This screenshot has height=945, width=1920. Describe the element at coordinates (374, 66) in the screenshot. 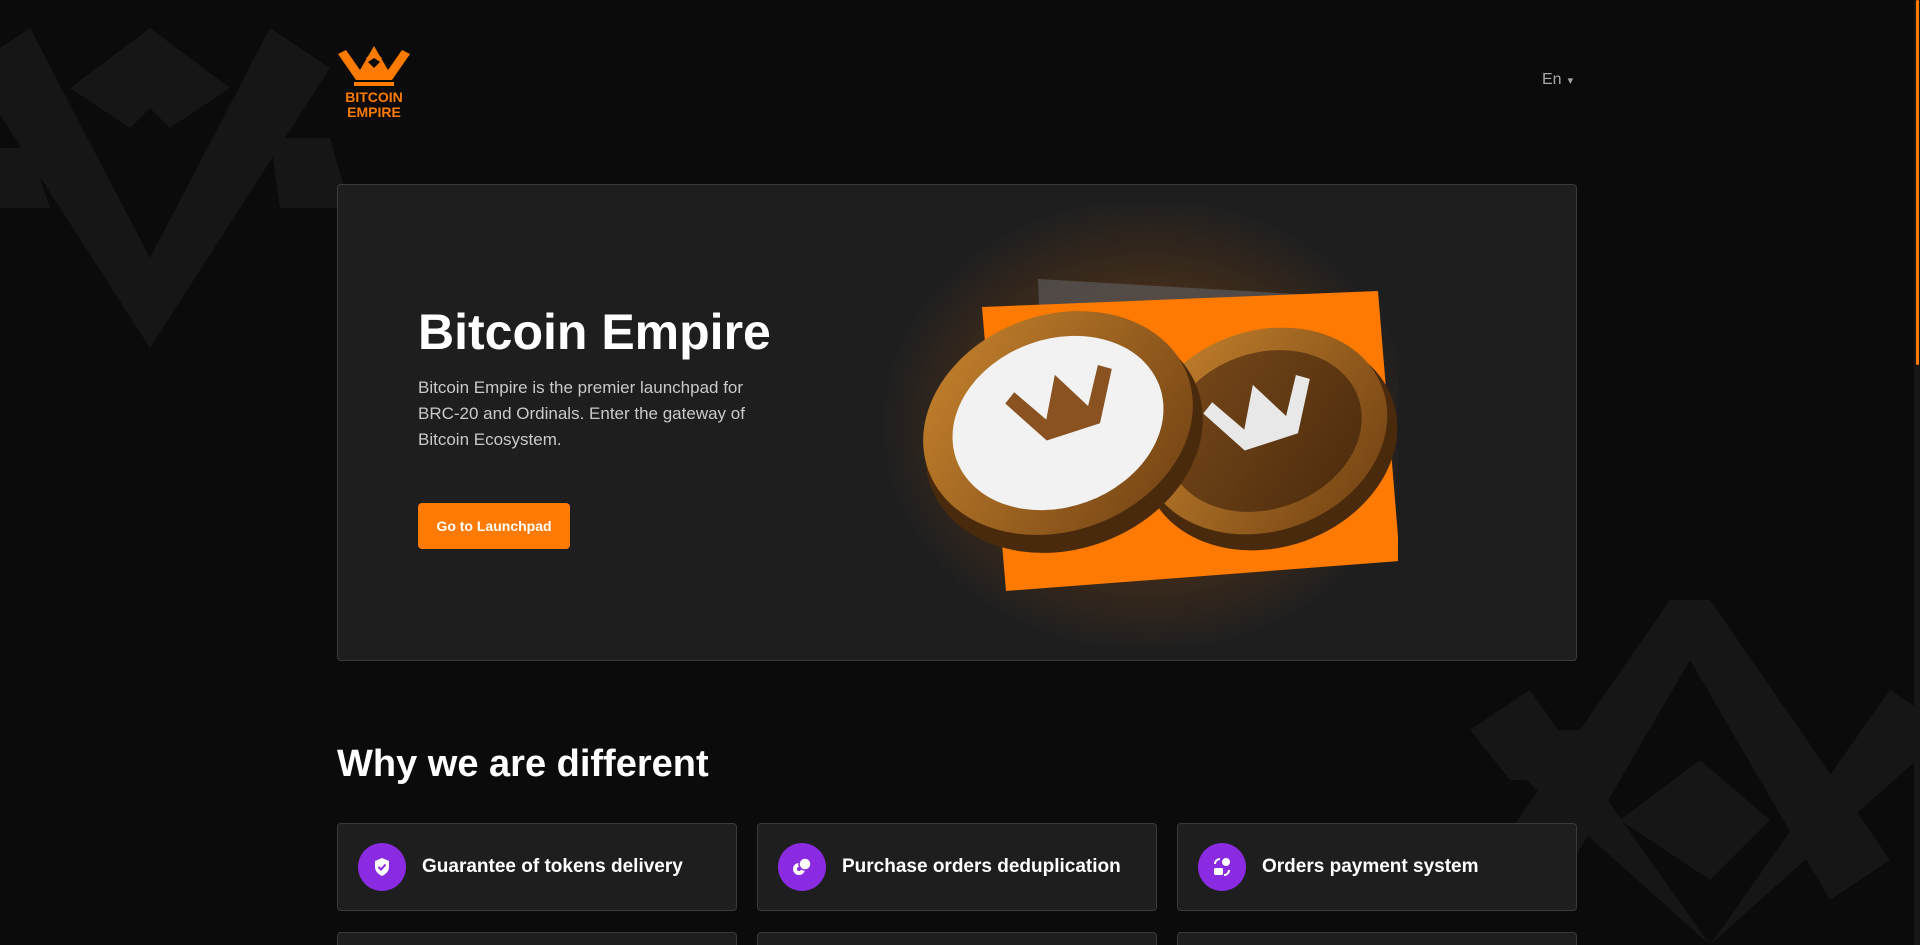

I see `crown-logo-icon` at that location.